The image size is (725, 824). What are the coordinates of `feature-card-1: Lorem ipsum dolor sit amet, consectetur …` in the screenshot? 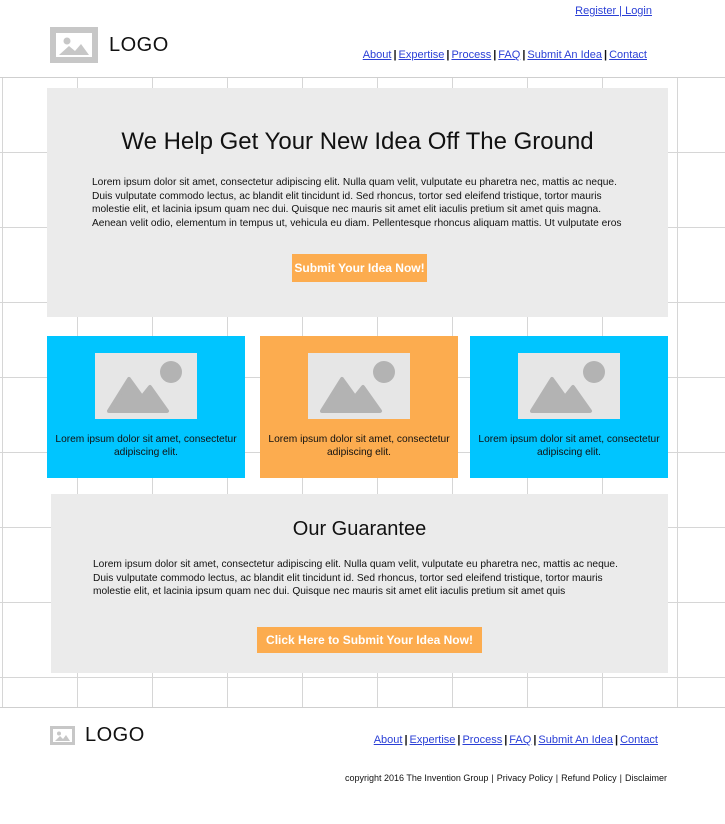 It's located at (146, 407).